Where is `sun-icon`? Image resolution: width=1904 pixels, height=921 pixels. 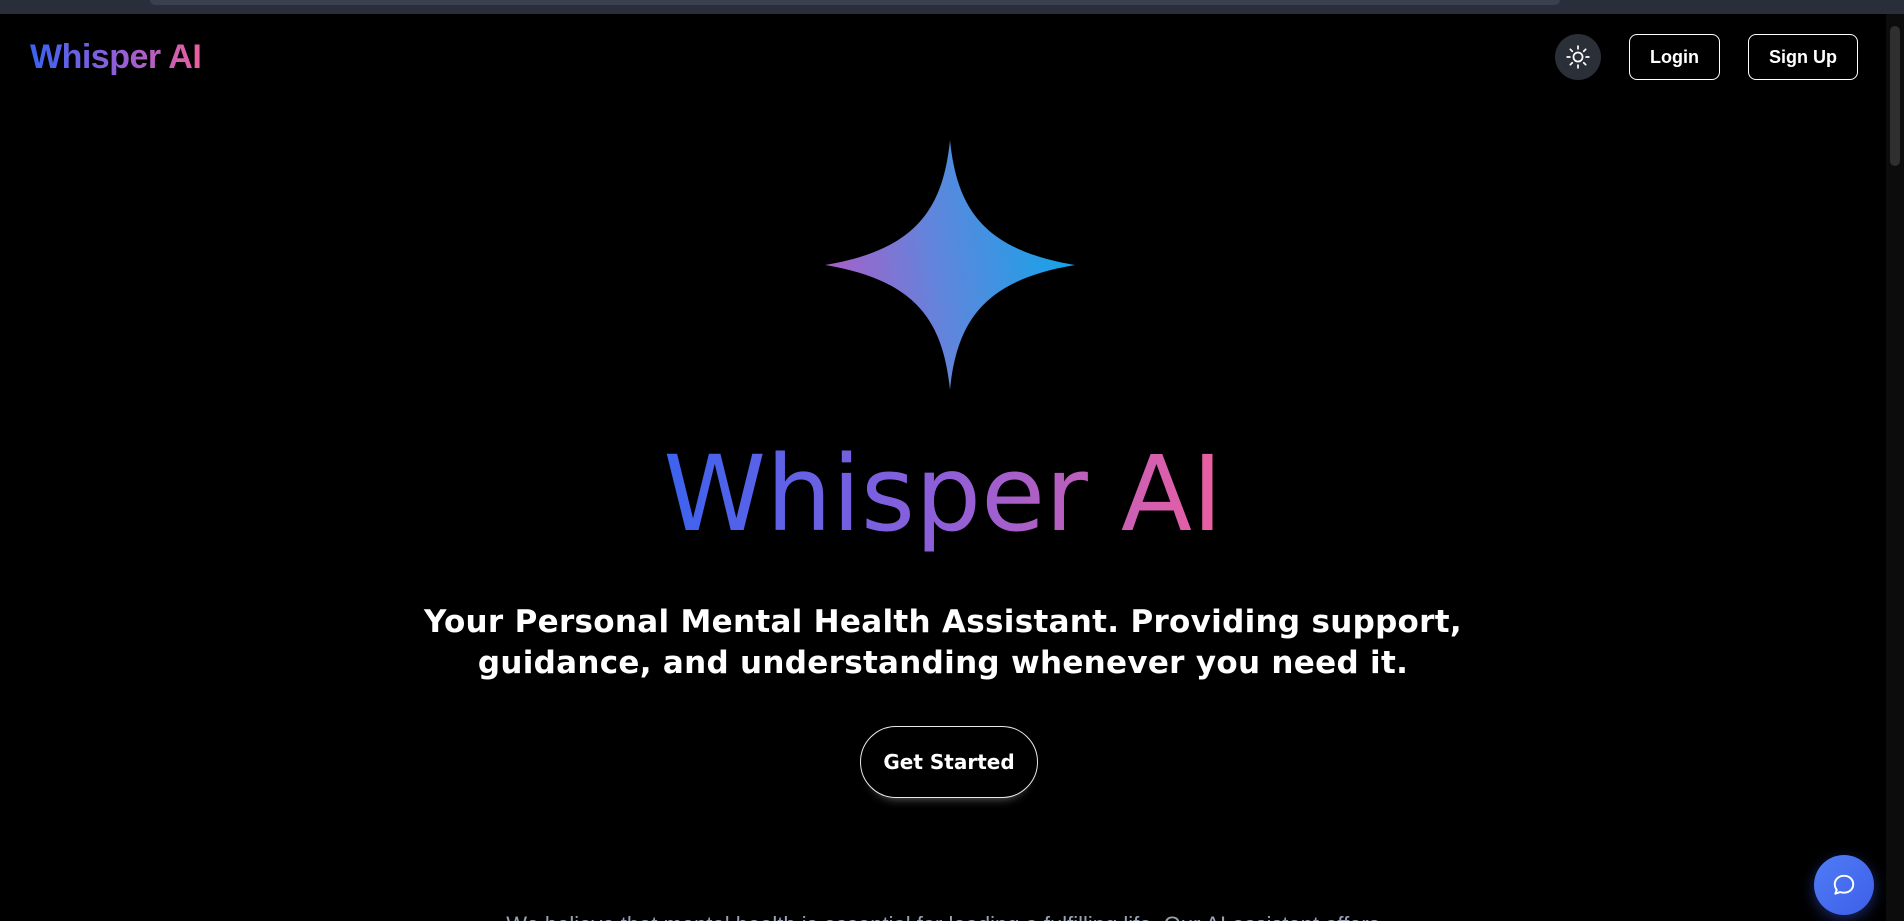 sun-icon is located at coordinates (1578, 57).